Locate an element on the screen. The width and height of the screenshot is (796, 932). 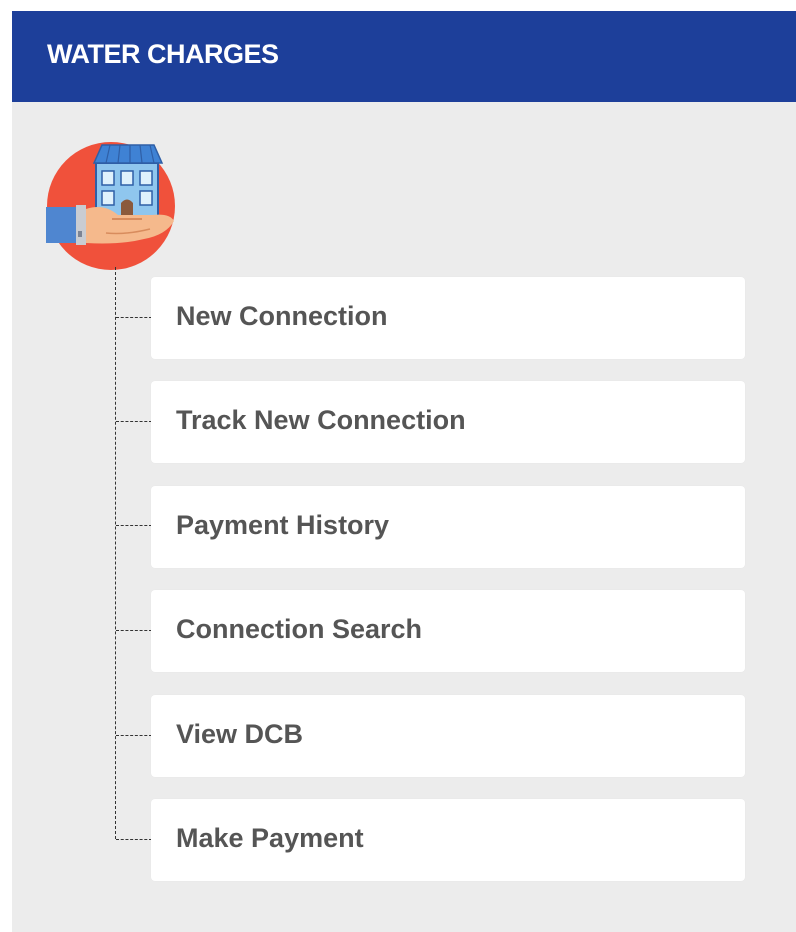
card-title: WATER CHARGES is located at coordinates (163, 54).